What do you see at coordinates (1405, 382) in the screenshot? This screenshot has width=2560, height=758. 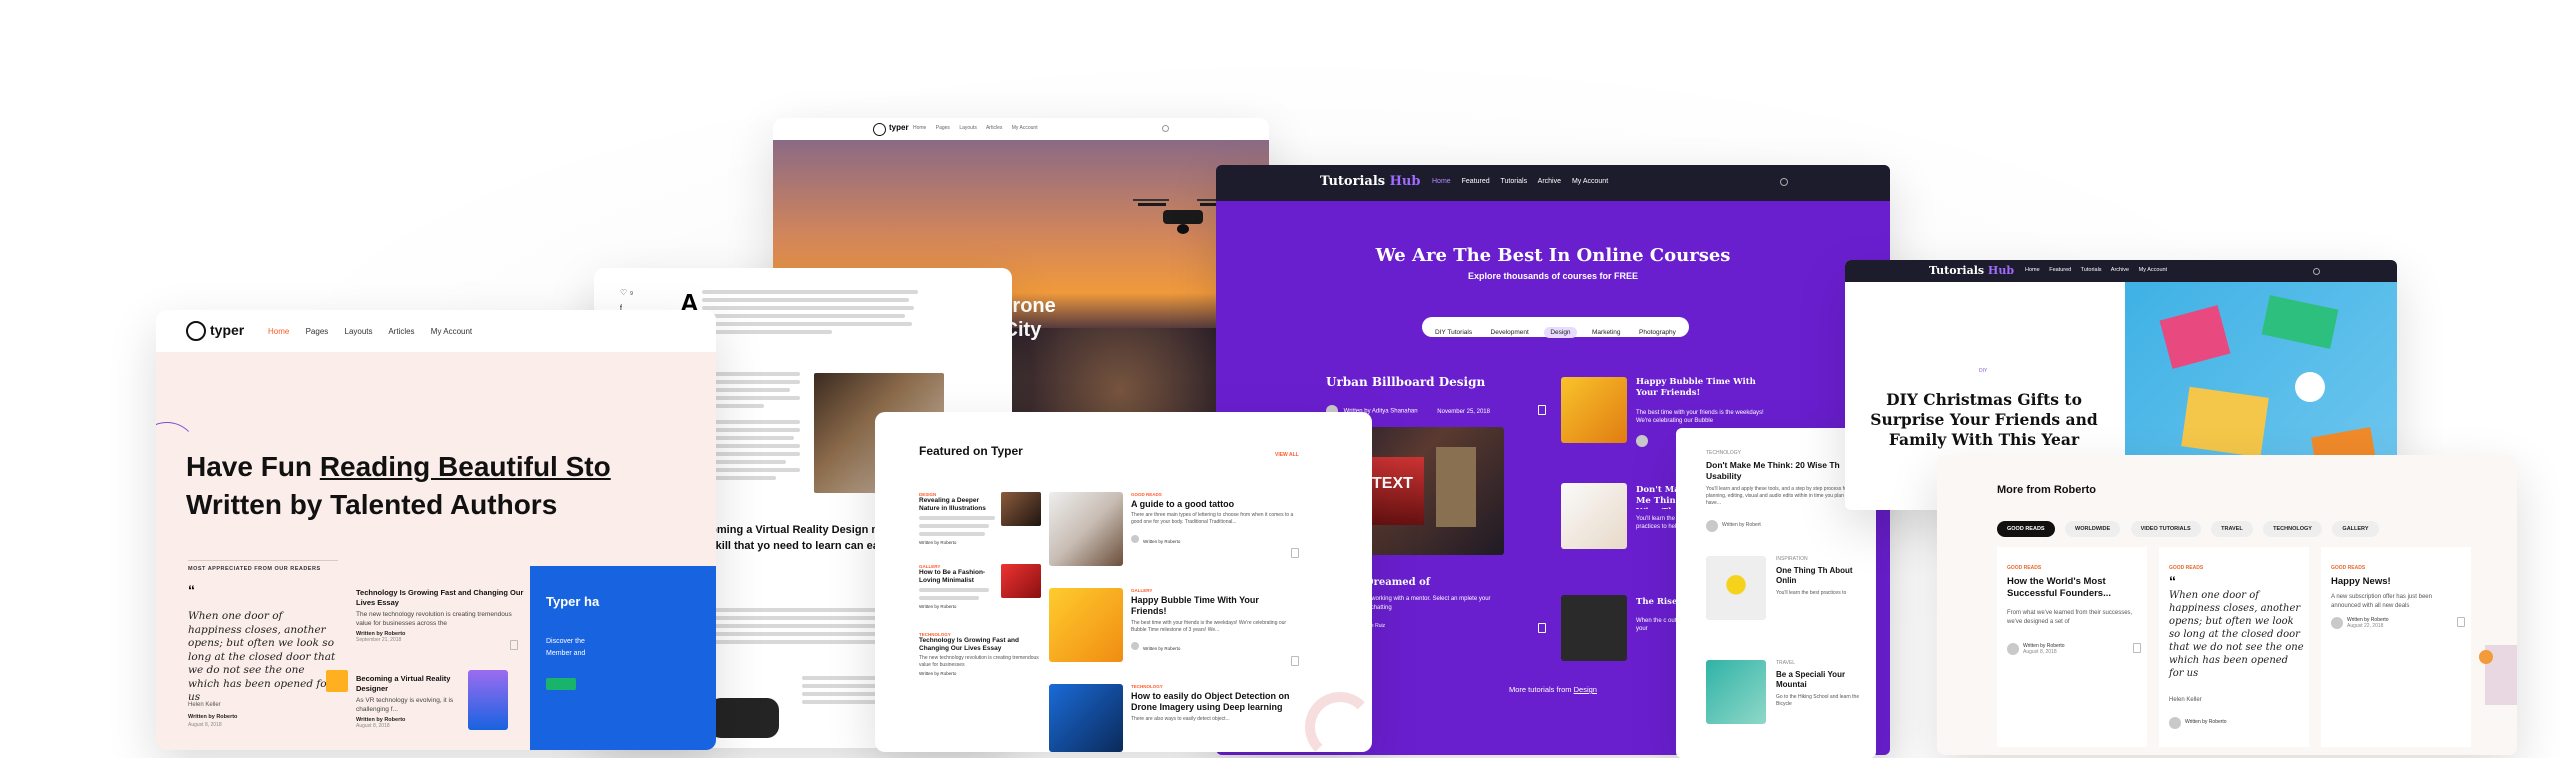 I see `main-tutorial-title: Urban Billboard Design` at bounding box center [1405, 382].